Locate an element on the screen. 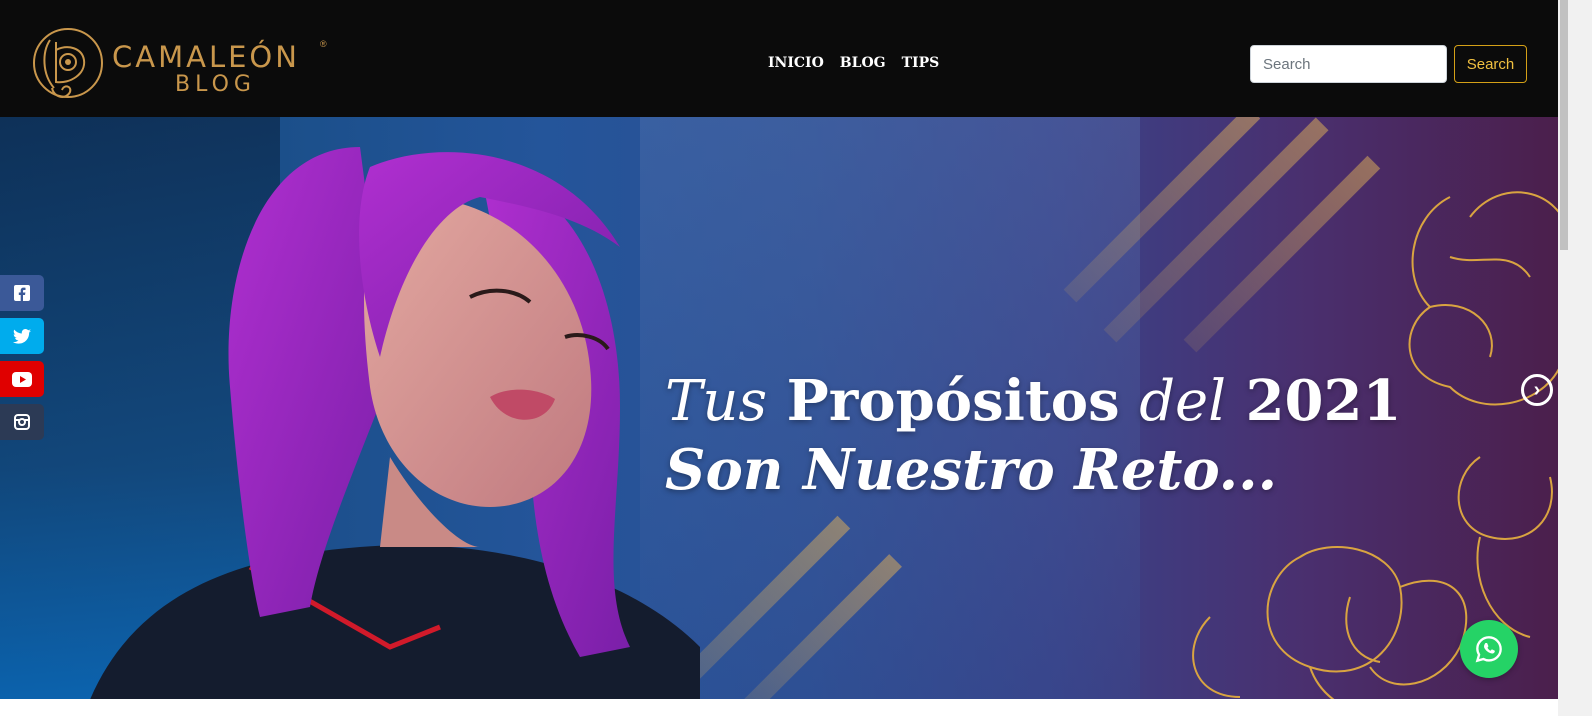  brand-subtitle: BLOG is located at coordinates (215, 84).